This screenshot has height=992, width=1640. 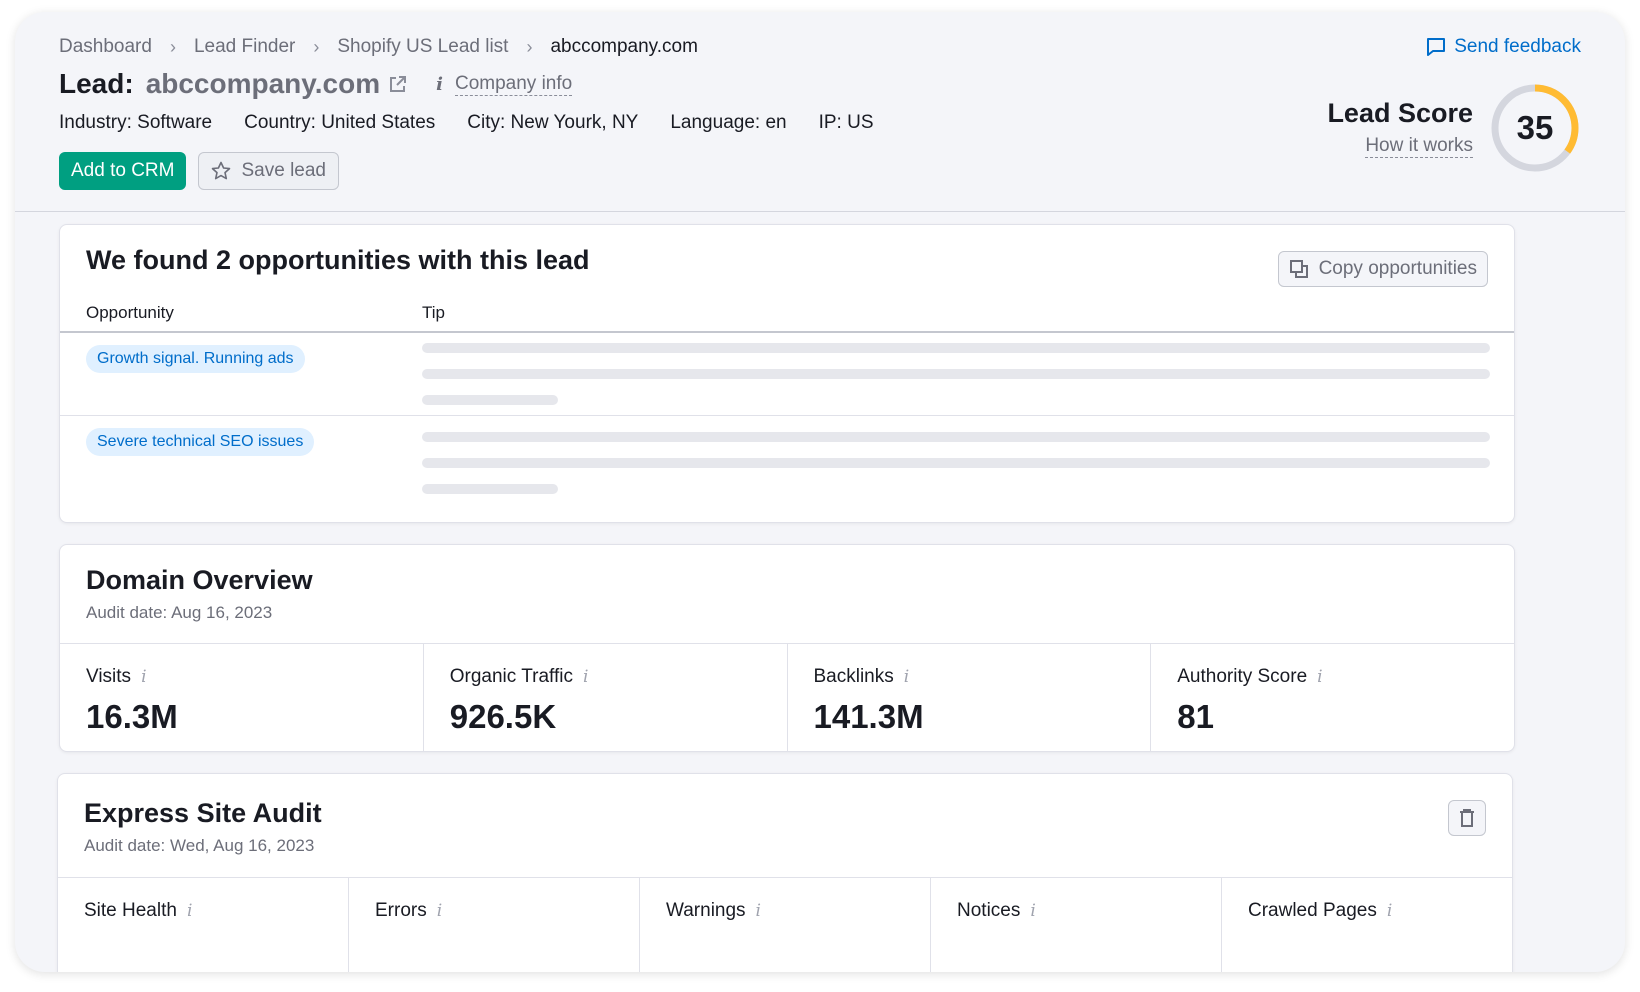 What do you see at coordinates (503, 716) in the screenshot?
I see `metric-value: 926.5K` at bounding box center [503, 716].